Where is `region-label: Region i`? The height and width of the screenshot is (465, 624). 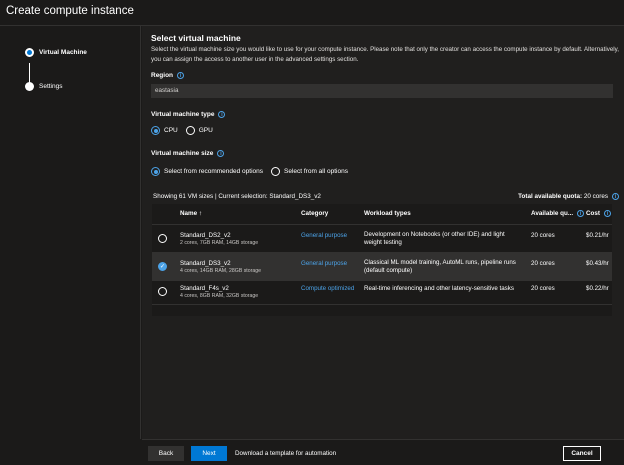 region-label: Region i is located at coordinates (168, 75).